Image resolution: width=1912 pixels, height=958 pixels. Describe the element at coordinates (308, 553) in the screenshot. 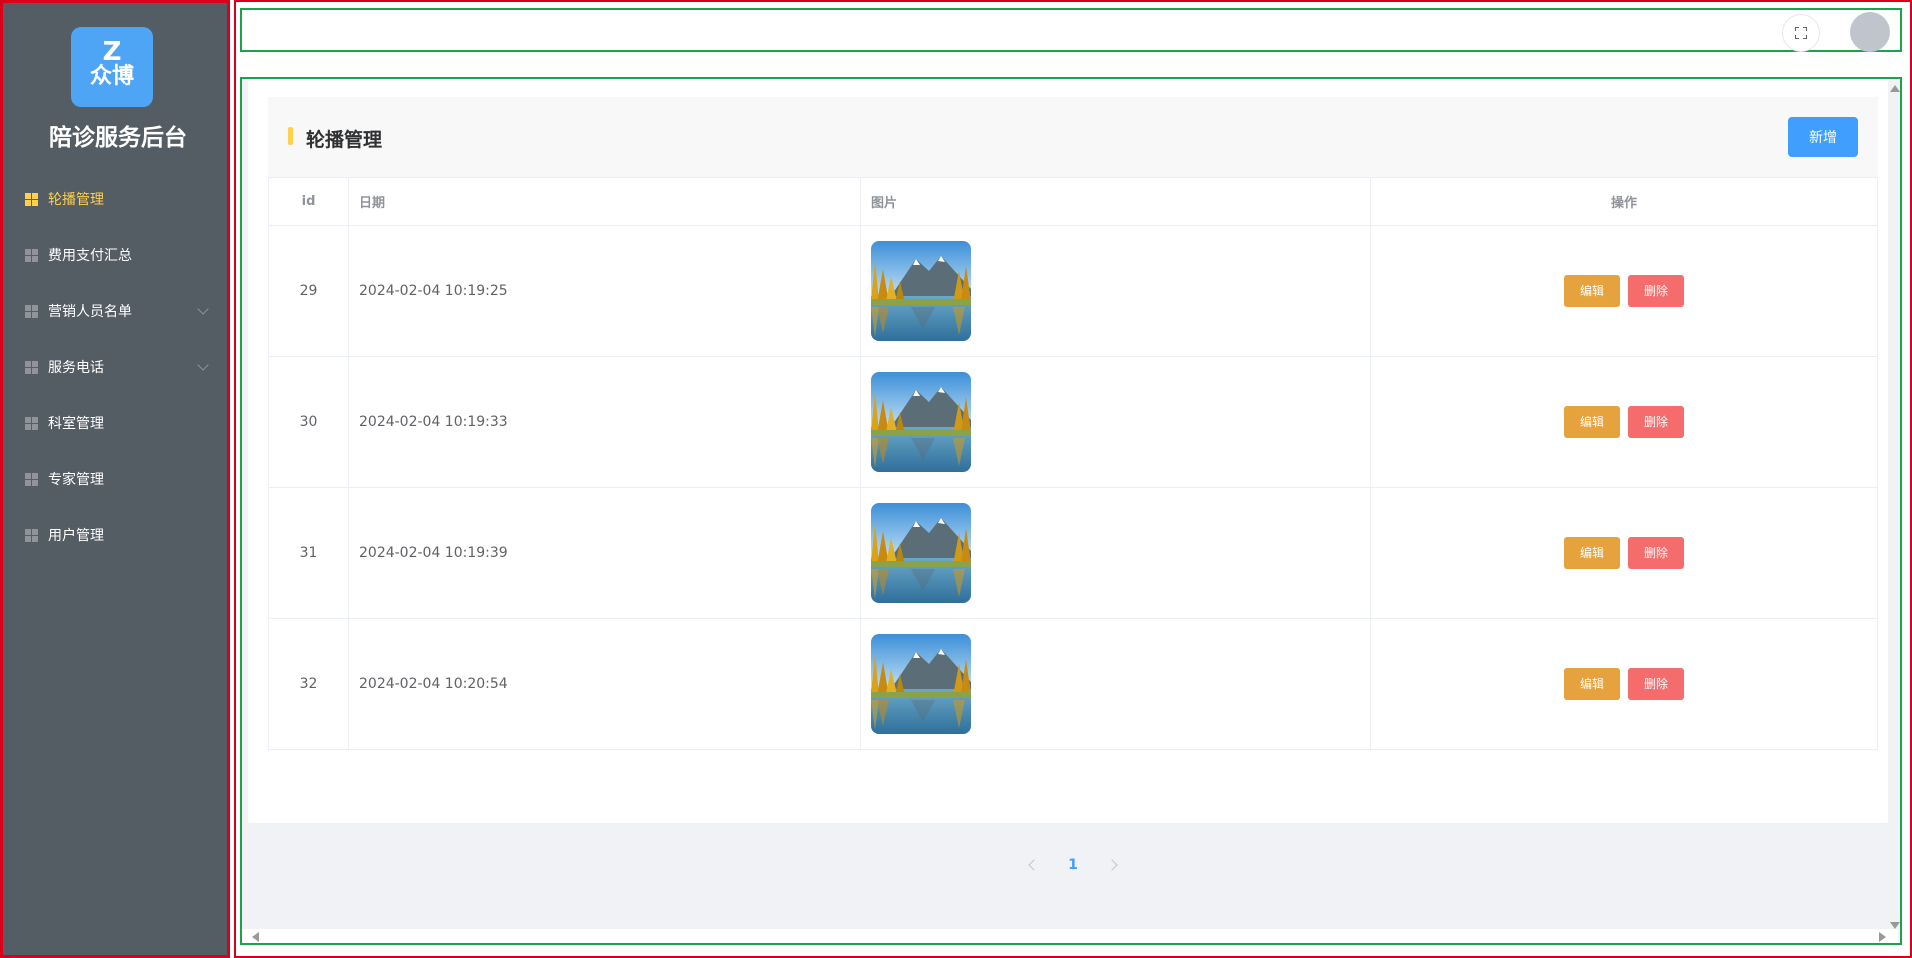

I see `cell-id: 31` at that location.